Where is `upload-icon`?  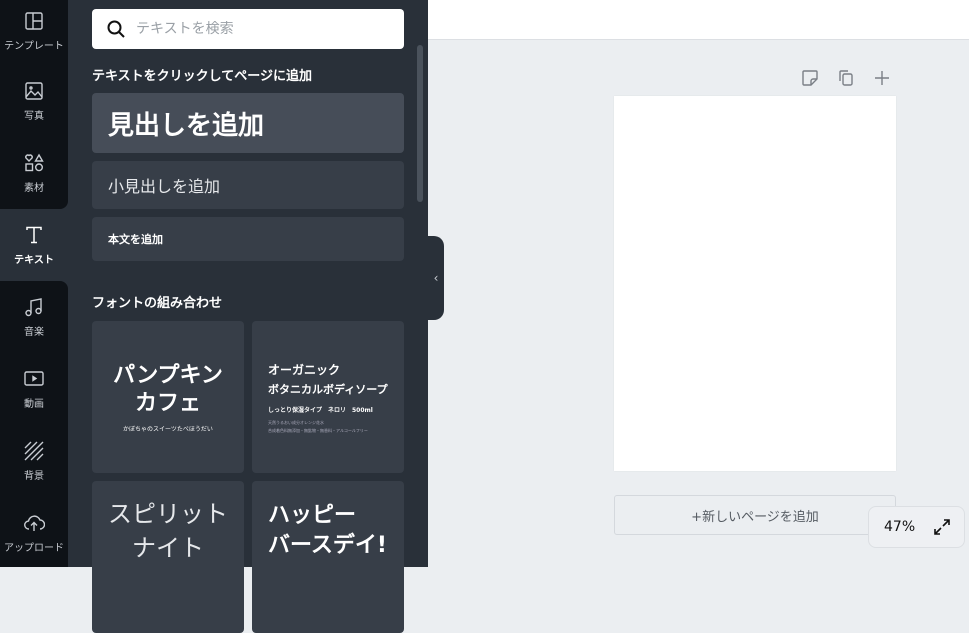 upload-icon is located at coordinates (34, 523).